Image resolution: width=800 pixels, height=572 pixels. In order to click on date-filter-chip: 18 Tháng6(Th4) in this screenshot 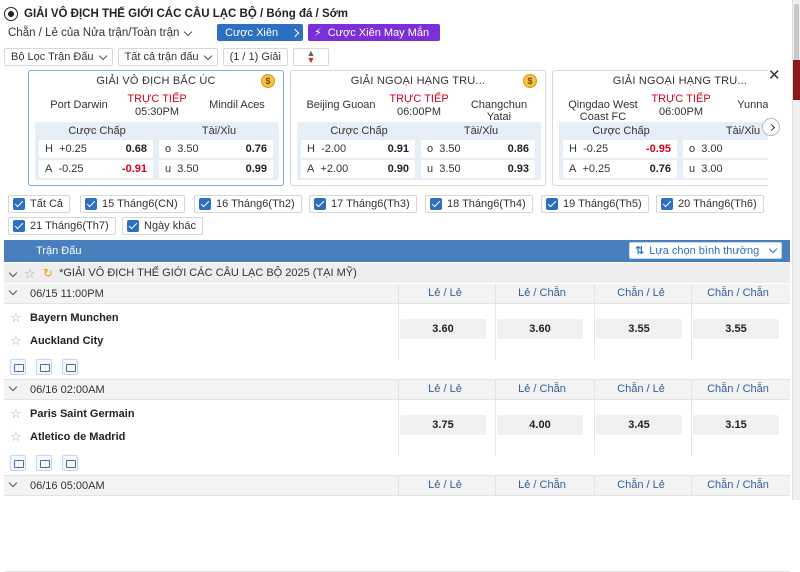, I will do `click(479, 204)`.